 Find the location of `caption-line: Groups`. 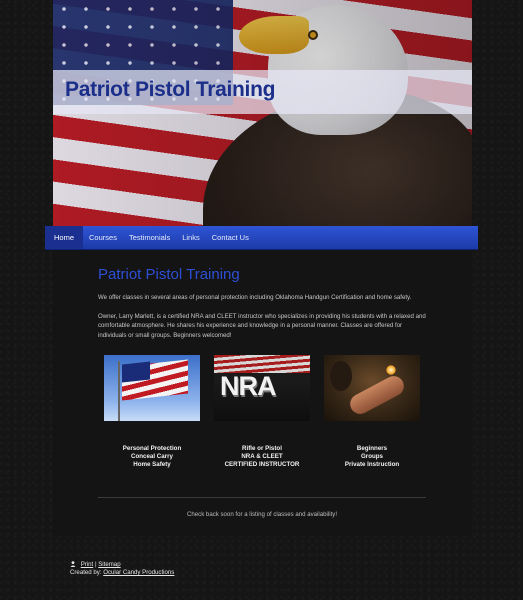

caption-line: Groups is located at coordinates (371, 456).